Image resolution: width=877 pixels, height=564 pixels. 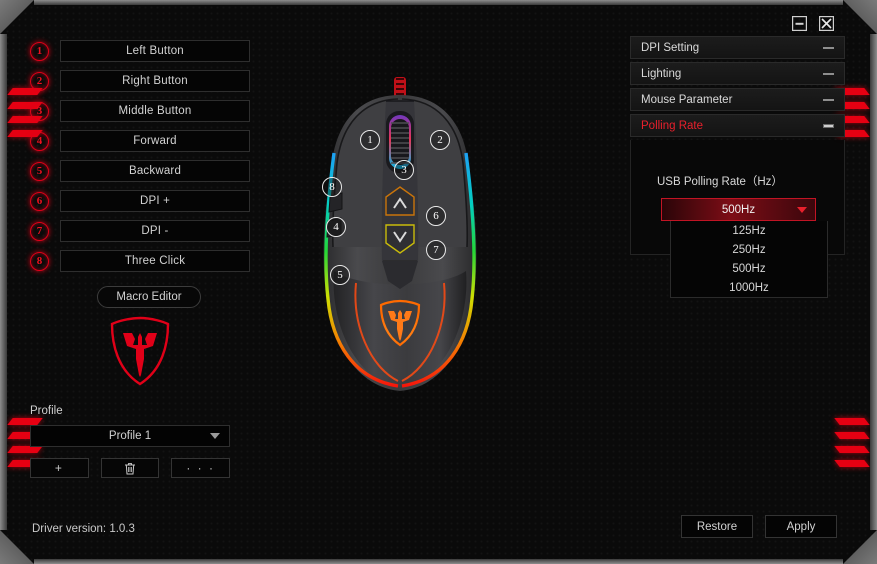 What do you see at coordinates (336, 227) in the screenshot?
I see `mouse-callout-4: 4` at bounding box center [336, 227].